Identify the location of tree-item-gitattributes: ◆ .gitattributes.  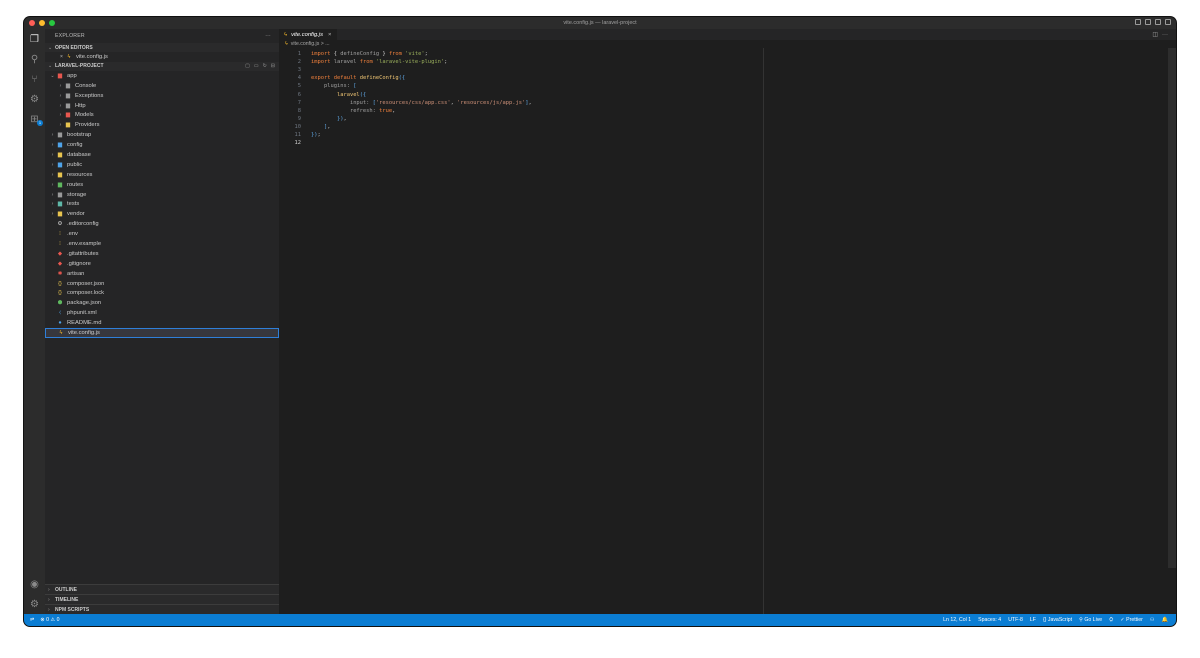
(162, 254).